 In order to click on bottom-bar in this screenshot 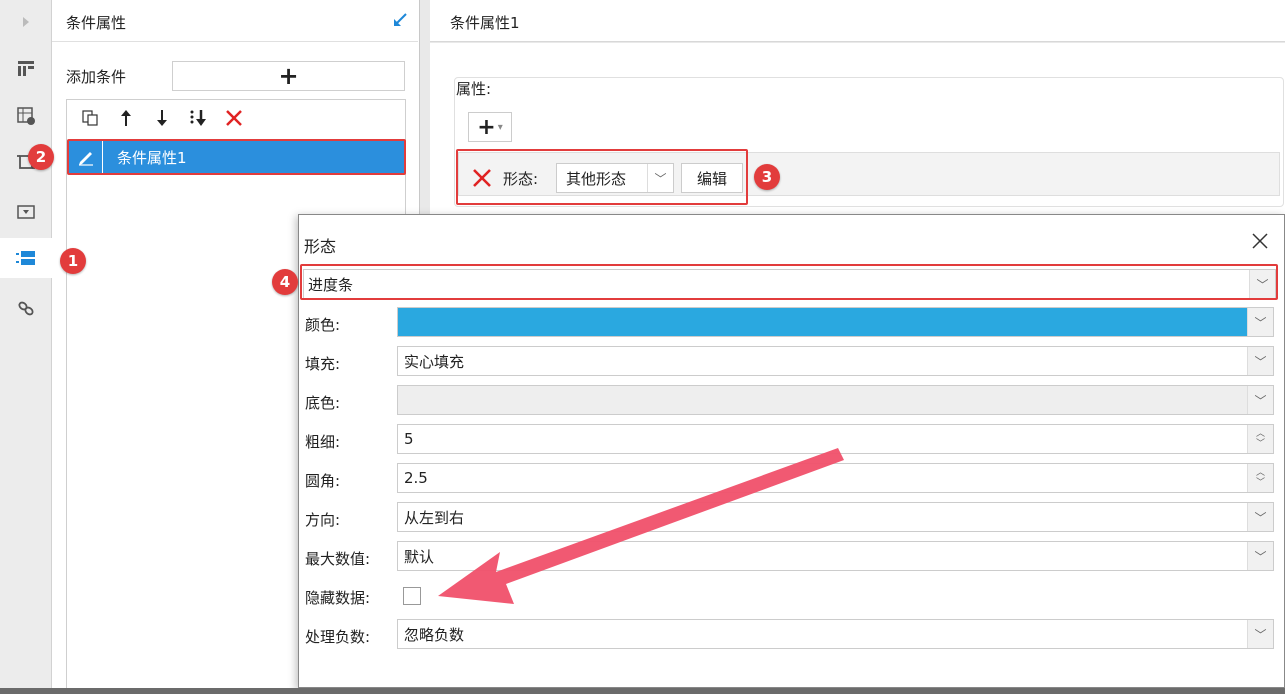, I will do `click(642, 691)`.